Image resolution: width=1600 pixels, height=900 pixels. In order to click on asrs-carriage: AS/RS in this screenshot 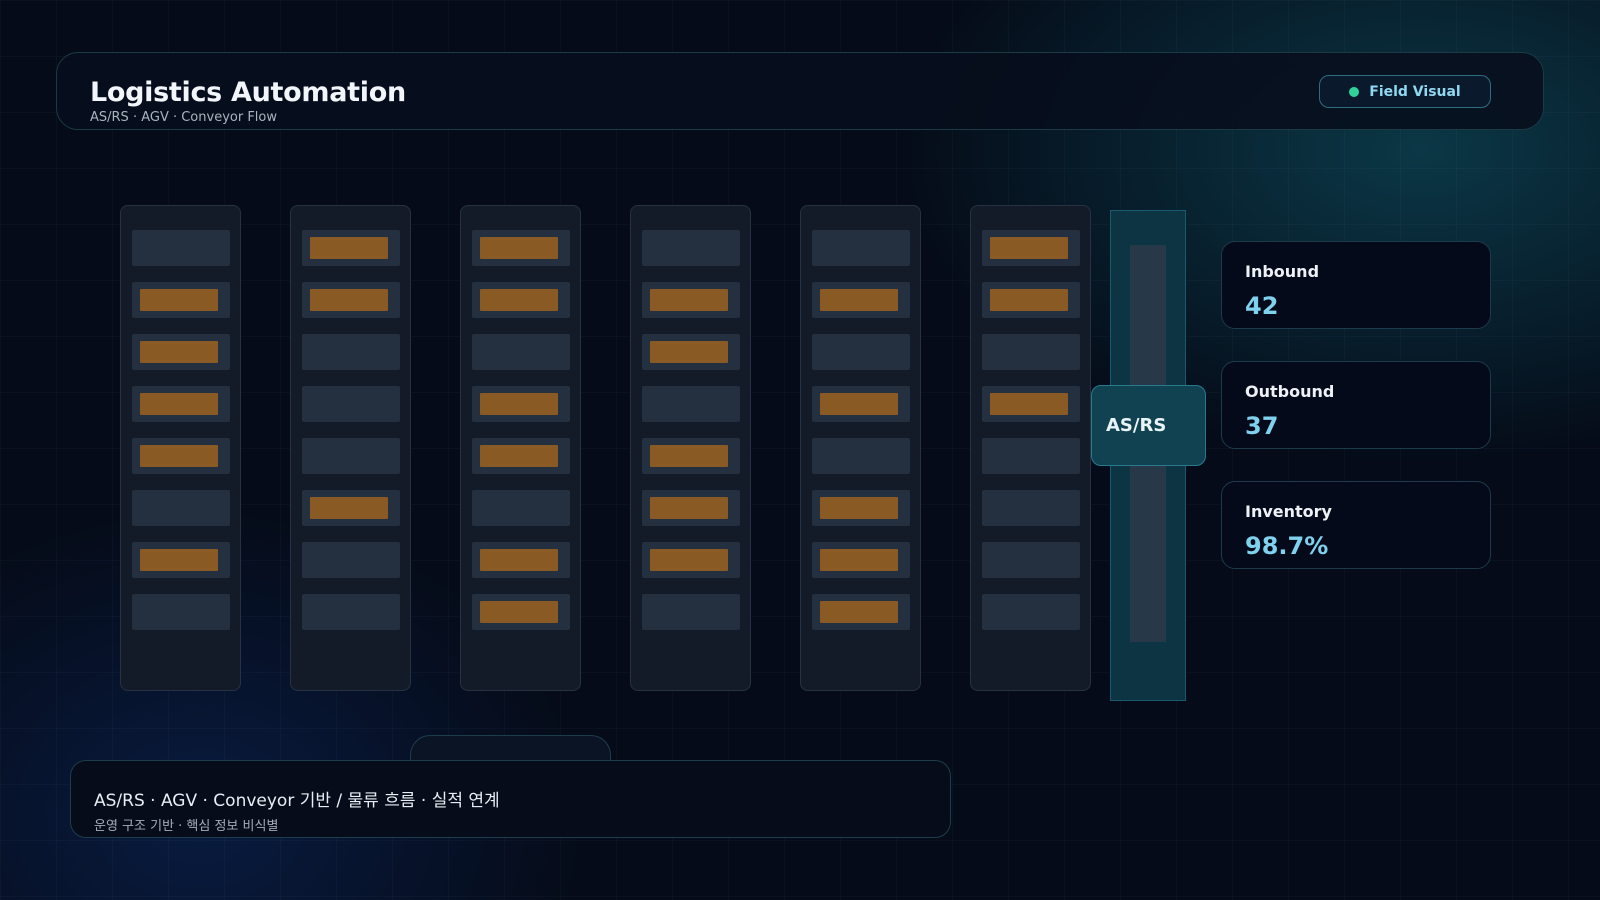, I will do `click(1148, 425)`.